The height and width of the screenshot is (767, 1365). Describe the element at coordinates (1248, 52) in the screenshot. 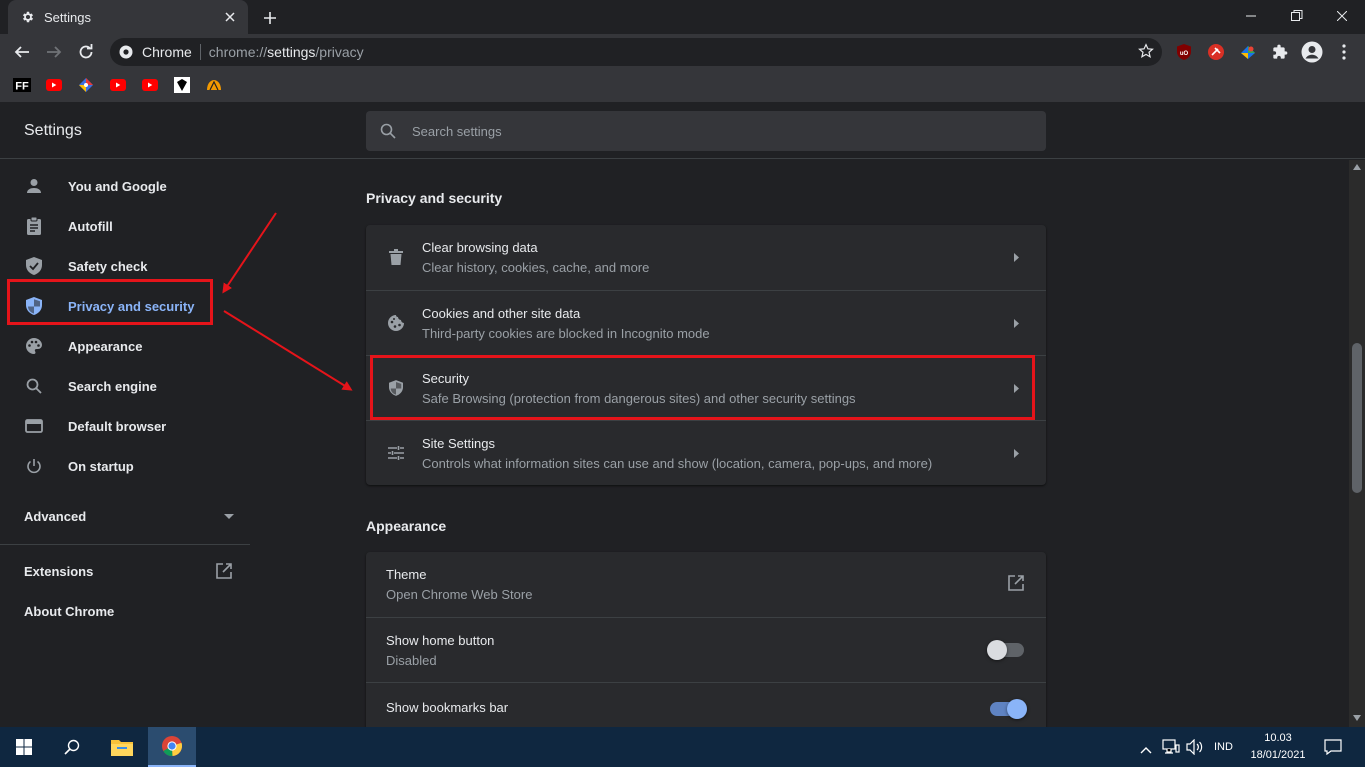

I see `colorful-ext-icon` at that location.